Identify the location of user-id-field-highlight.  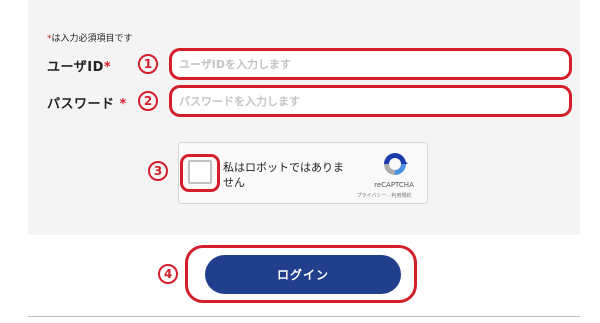
(370, 64).